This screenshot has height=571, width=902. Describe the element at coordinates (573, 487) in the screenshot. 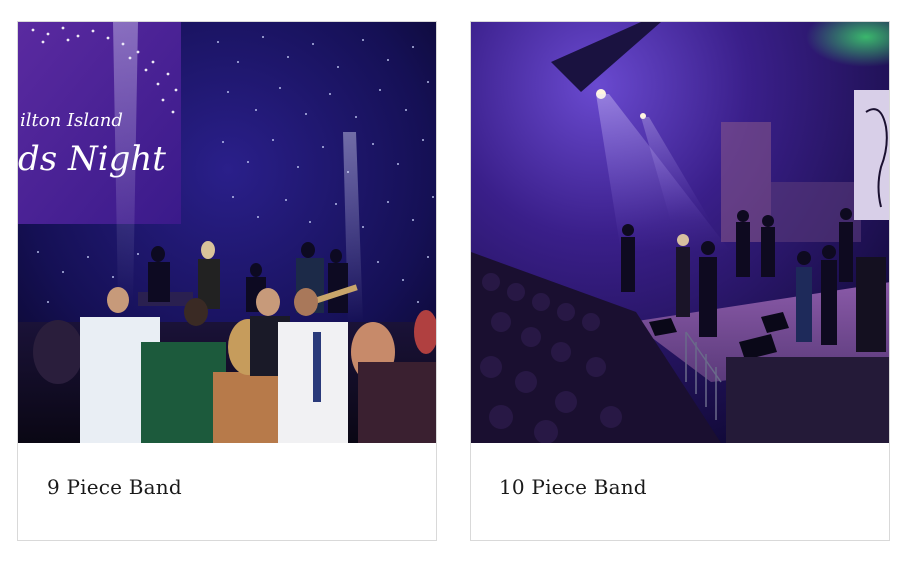

I see `card-title: 10 Piece Band` at that location.